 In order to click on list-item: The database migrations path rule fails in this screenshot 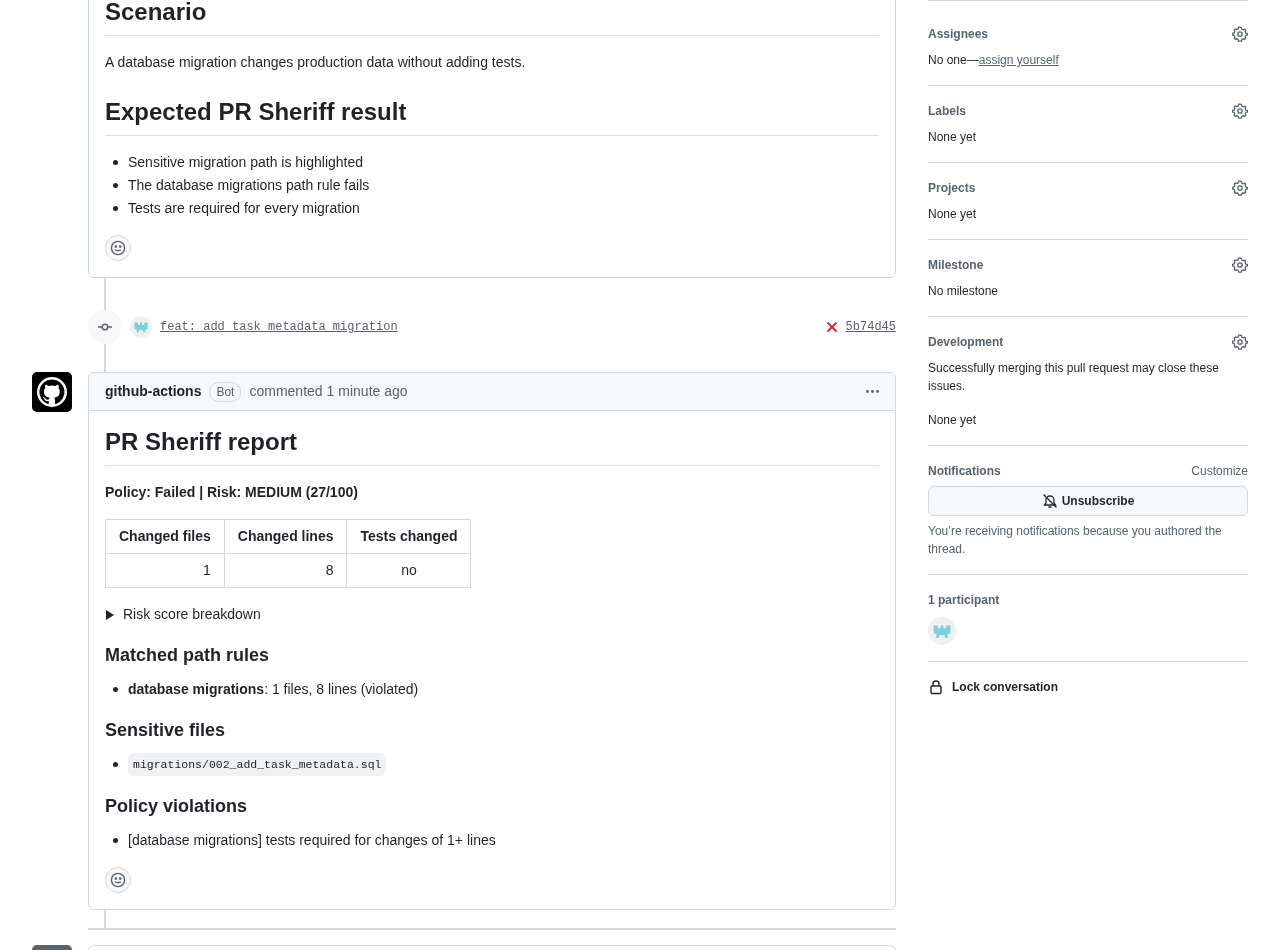, I will do `click(249, 185)`.